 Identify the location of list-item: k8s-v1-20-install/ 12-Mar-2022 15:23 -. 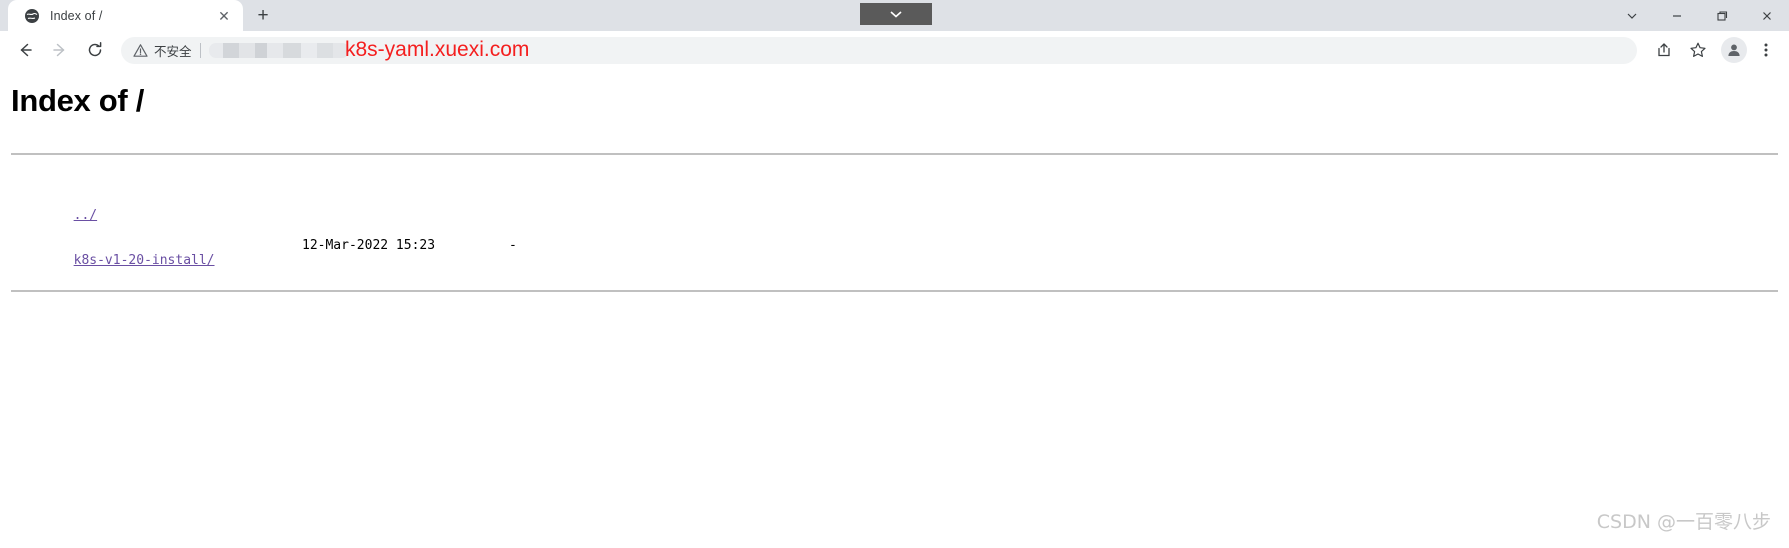
(900, 253).